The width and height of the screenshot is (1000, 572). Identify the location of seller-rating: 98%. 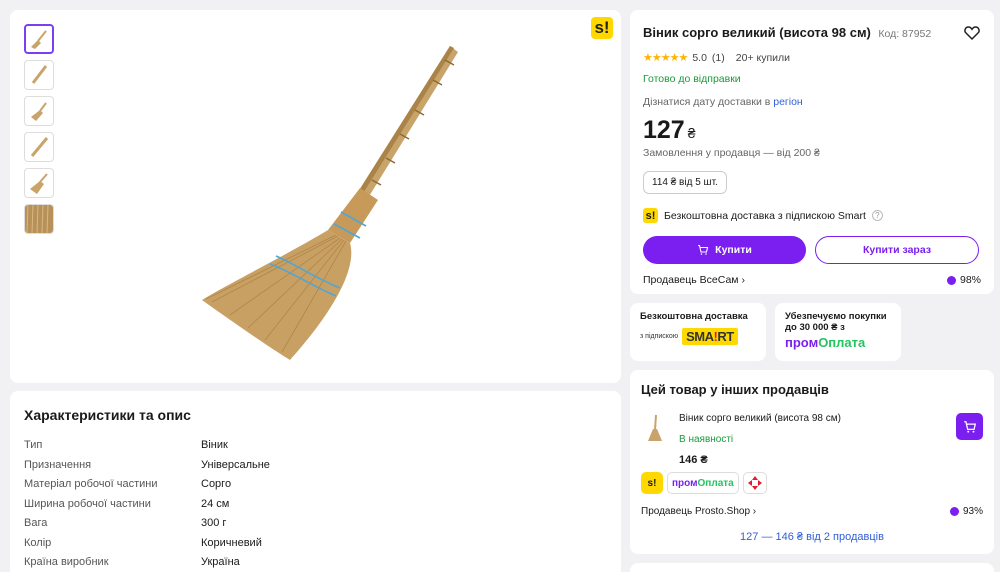
(963, 280).